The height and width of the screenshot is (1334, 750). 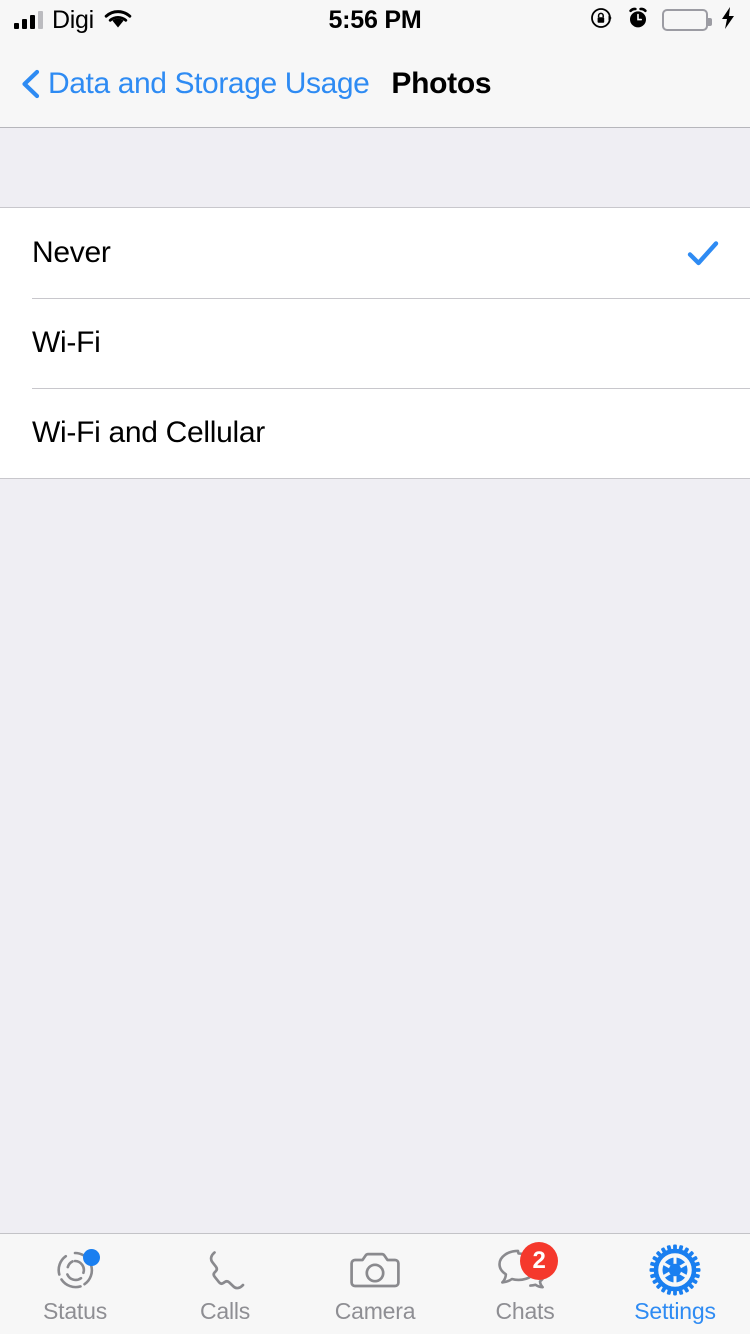 I want to click on tab-chats: 2 Chats, so click(x=525, y=1284).